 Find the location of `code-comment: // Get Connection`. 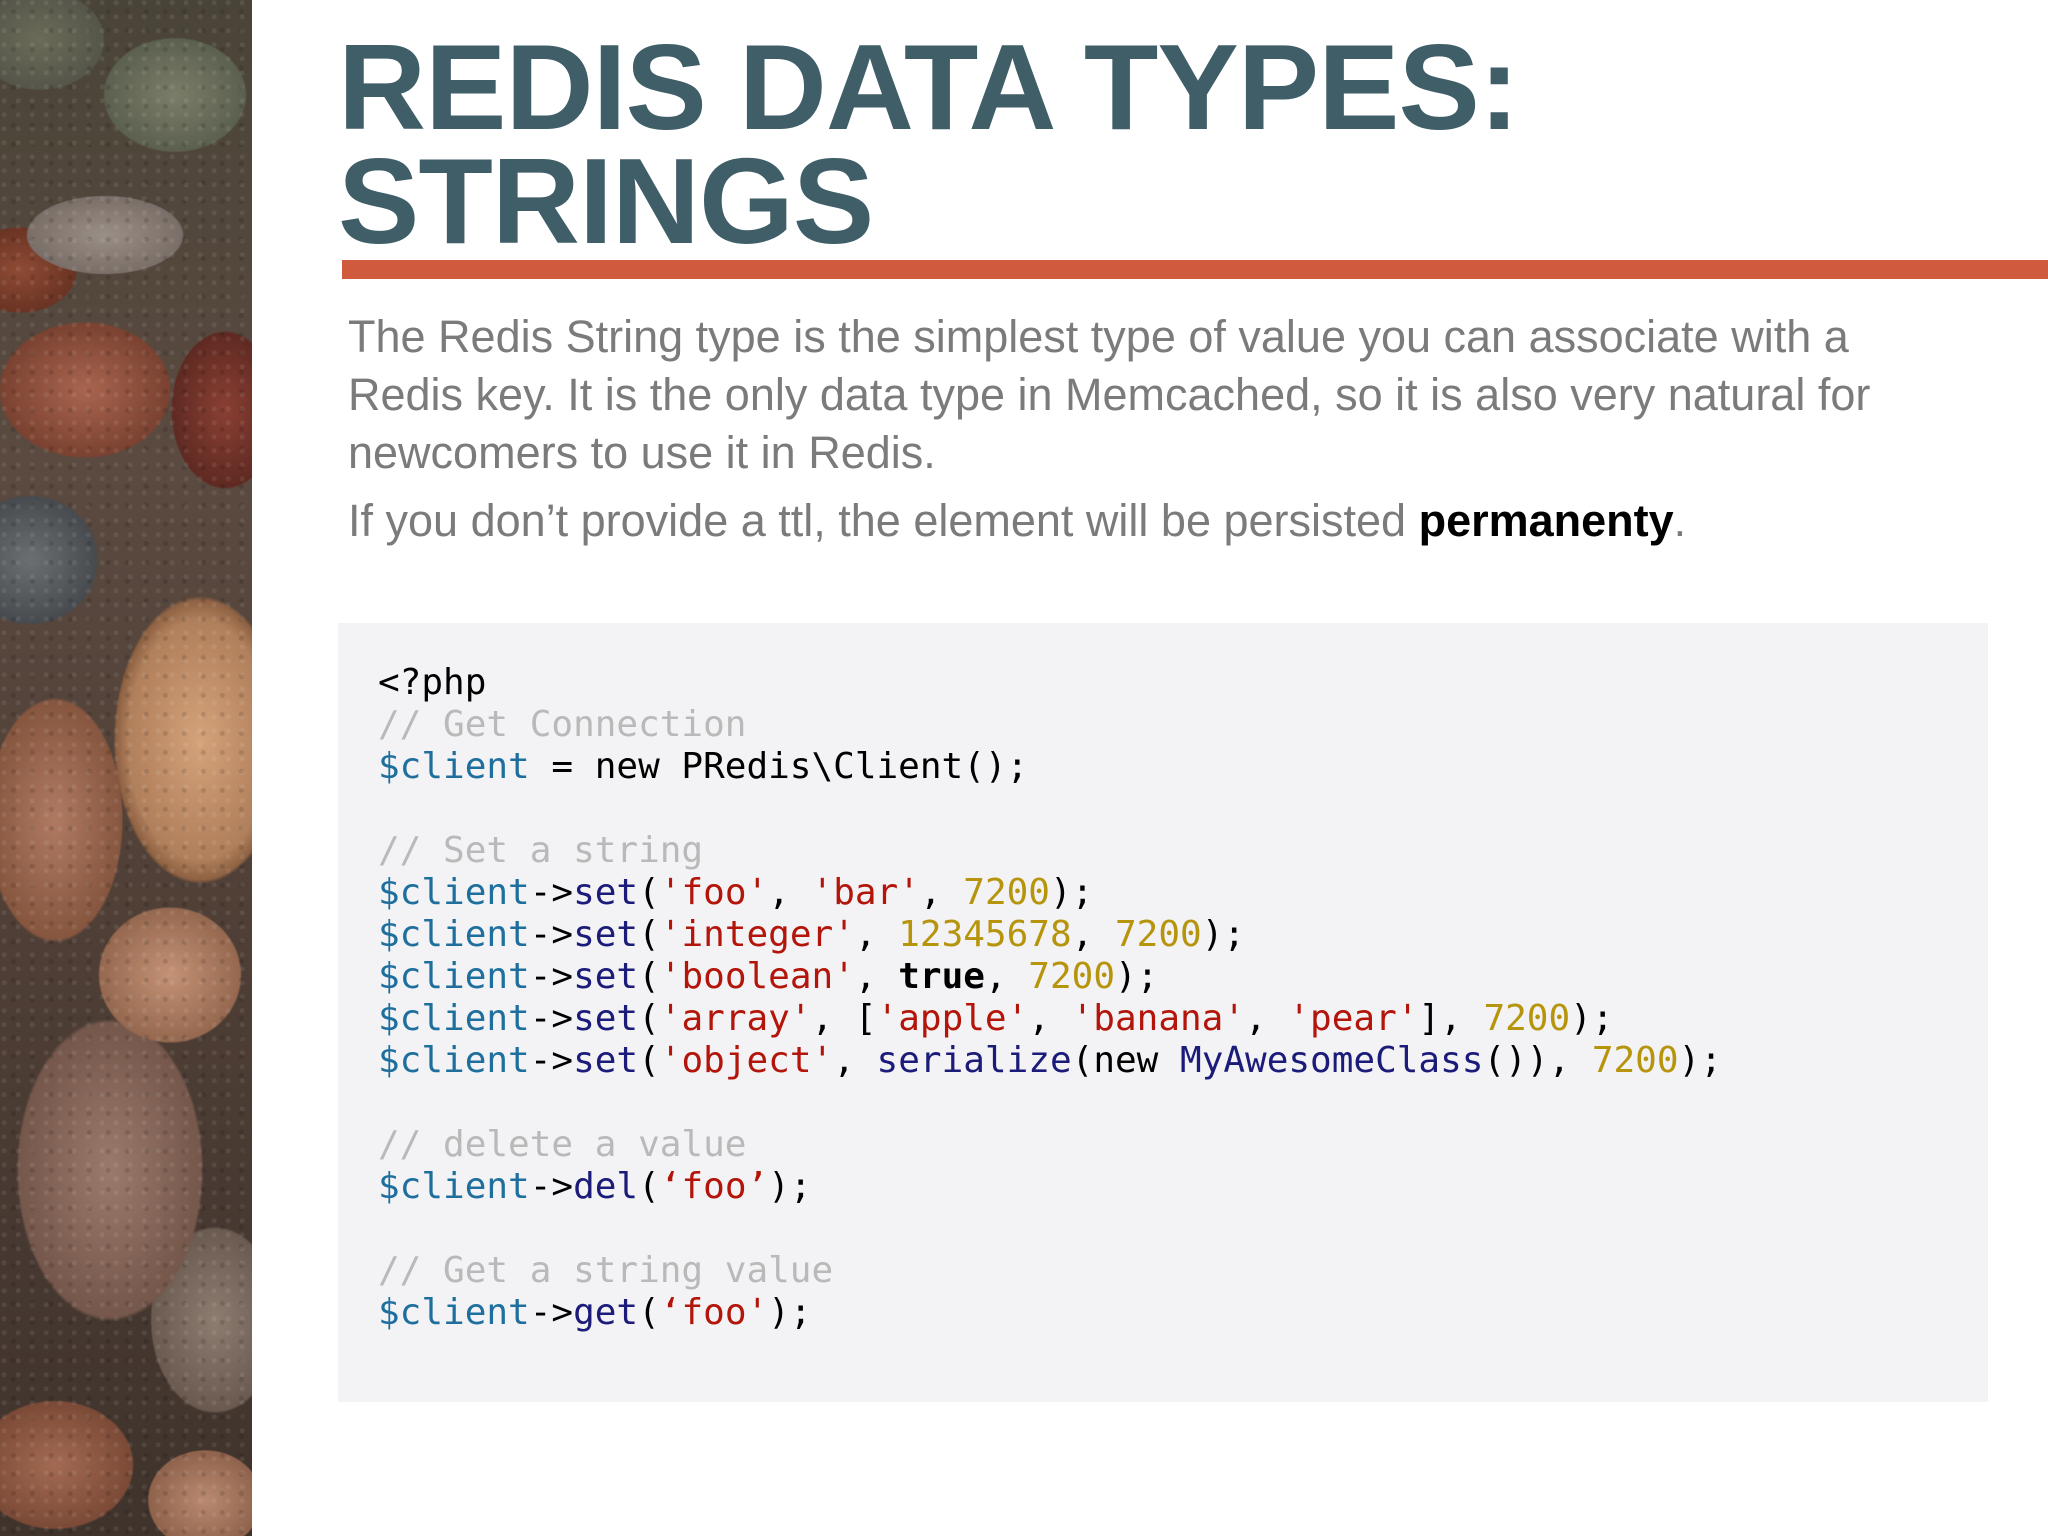

code-comment: // Get Connection is located at coordinates (562, 724).